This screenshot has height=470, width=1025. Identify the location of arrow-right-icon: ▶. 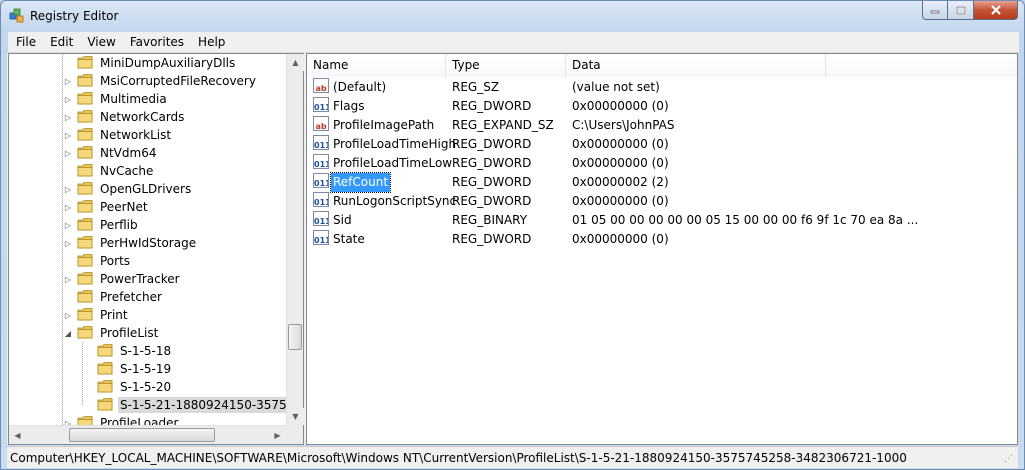
(277, 435).